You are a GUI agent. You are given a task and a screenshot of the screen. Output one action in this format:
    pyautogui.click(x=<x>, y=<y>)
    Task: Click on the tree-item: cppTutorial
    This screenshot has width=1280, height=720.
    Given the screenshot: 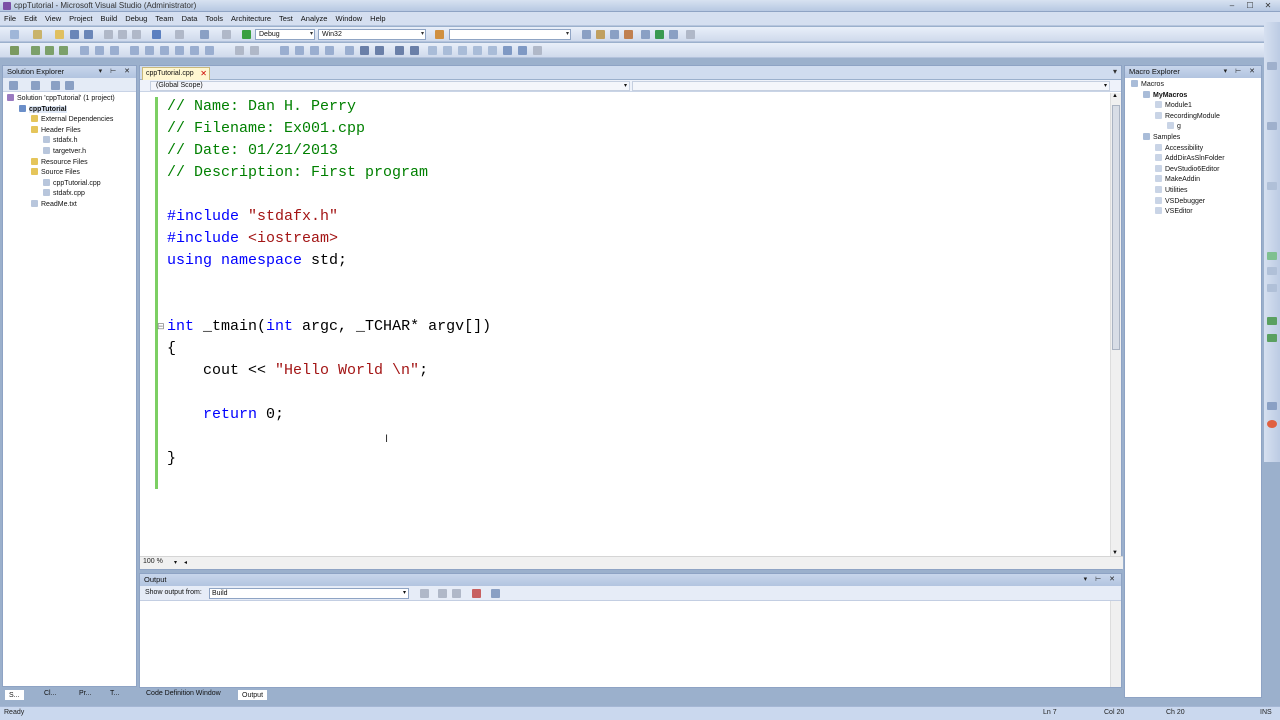 What is the action you would take?
    pyautogui.click(x=43, y=109)
    